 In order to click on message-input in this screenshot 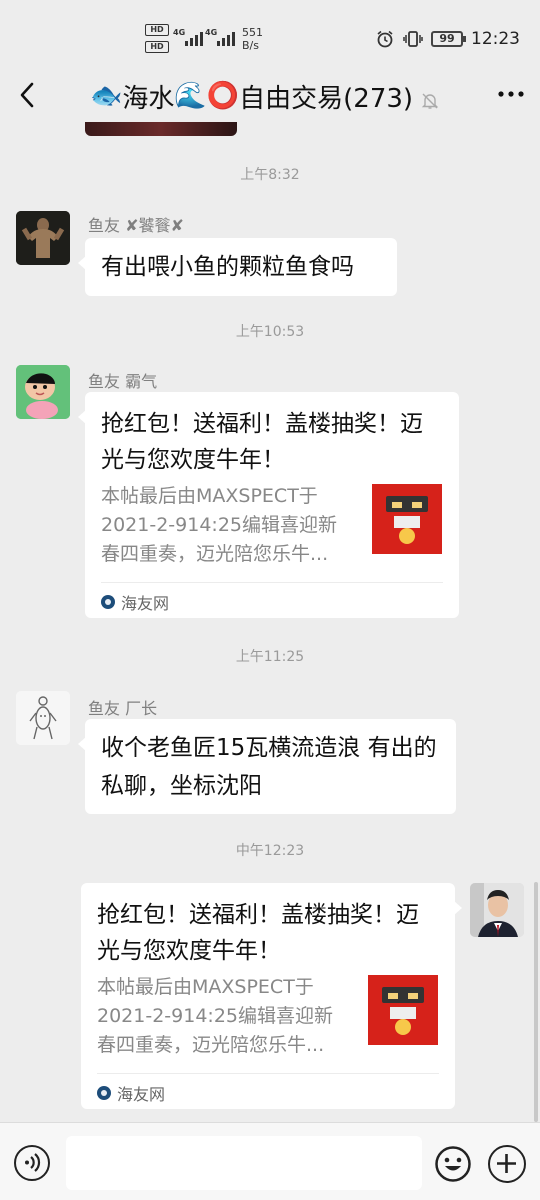, I will do `click(244, 1163)`.